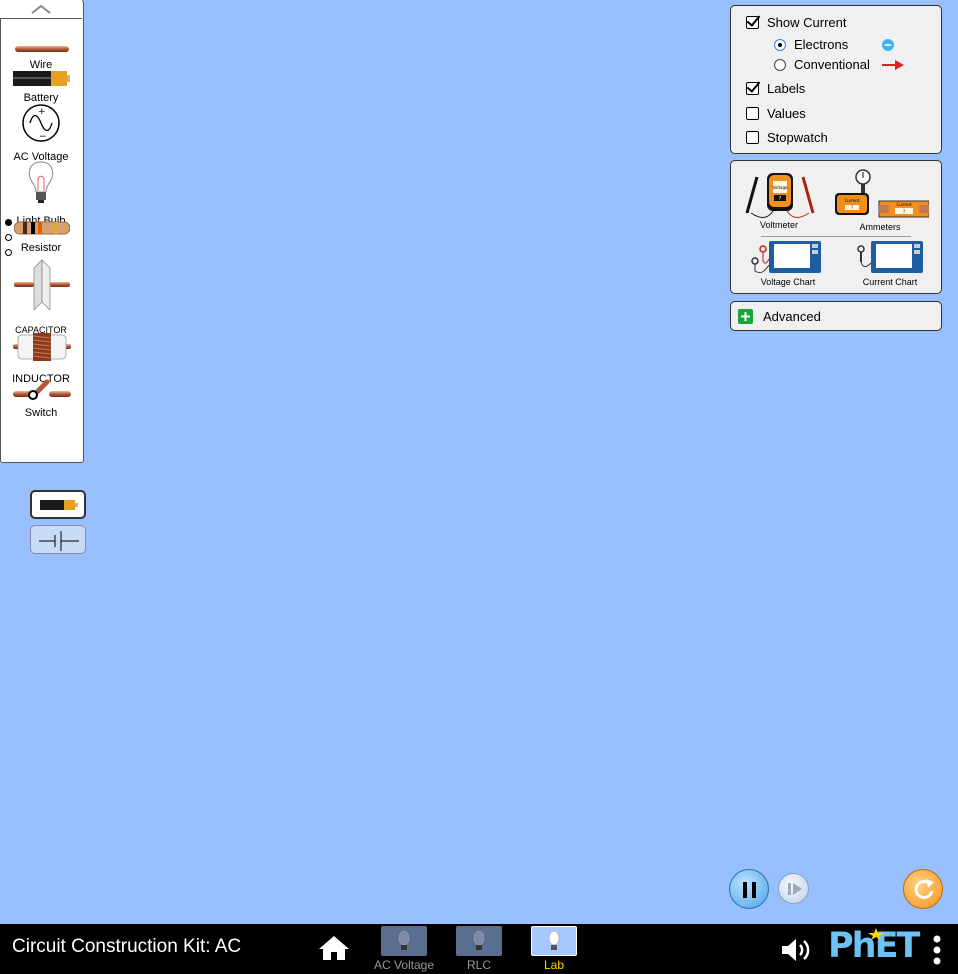 The image size is (958, 974). Describe the element at coordinates (41, 123) in the screenshot. I see `ac-voltage-icon: + −` at that location.